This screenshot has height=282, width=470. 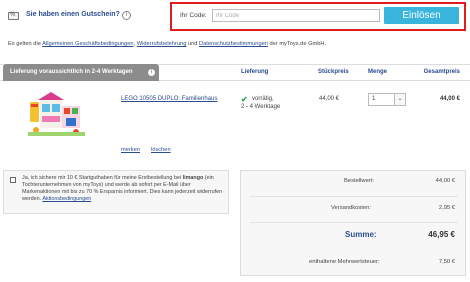 I want to click on promotion-terms-link: Aktionsbedingungen, so click(x=66, y=199).